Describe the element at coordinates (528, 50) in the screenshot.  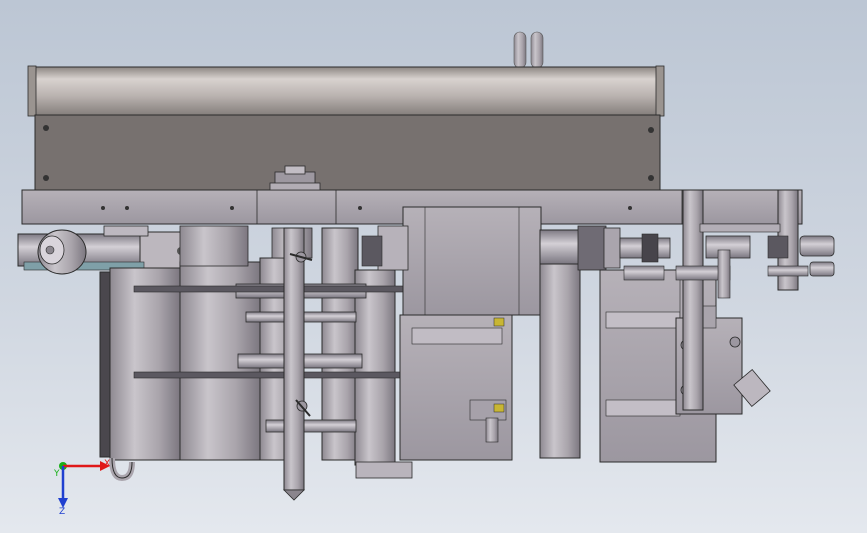
I see `top-inlet-tubes` at that location.